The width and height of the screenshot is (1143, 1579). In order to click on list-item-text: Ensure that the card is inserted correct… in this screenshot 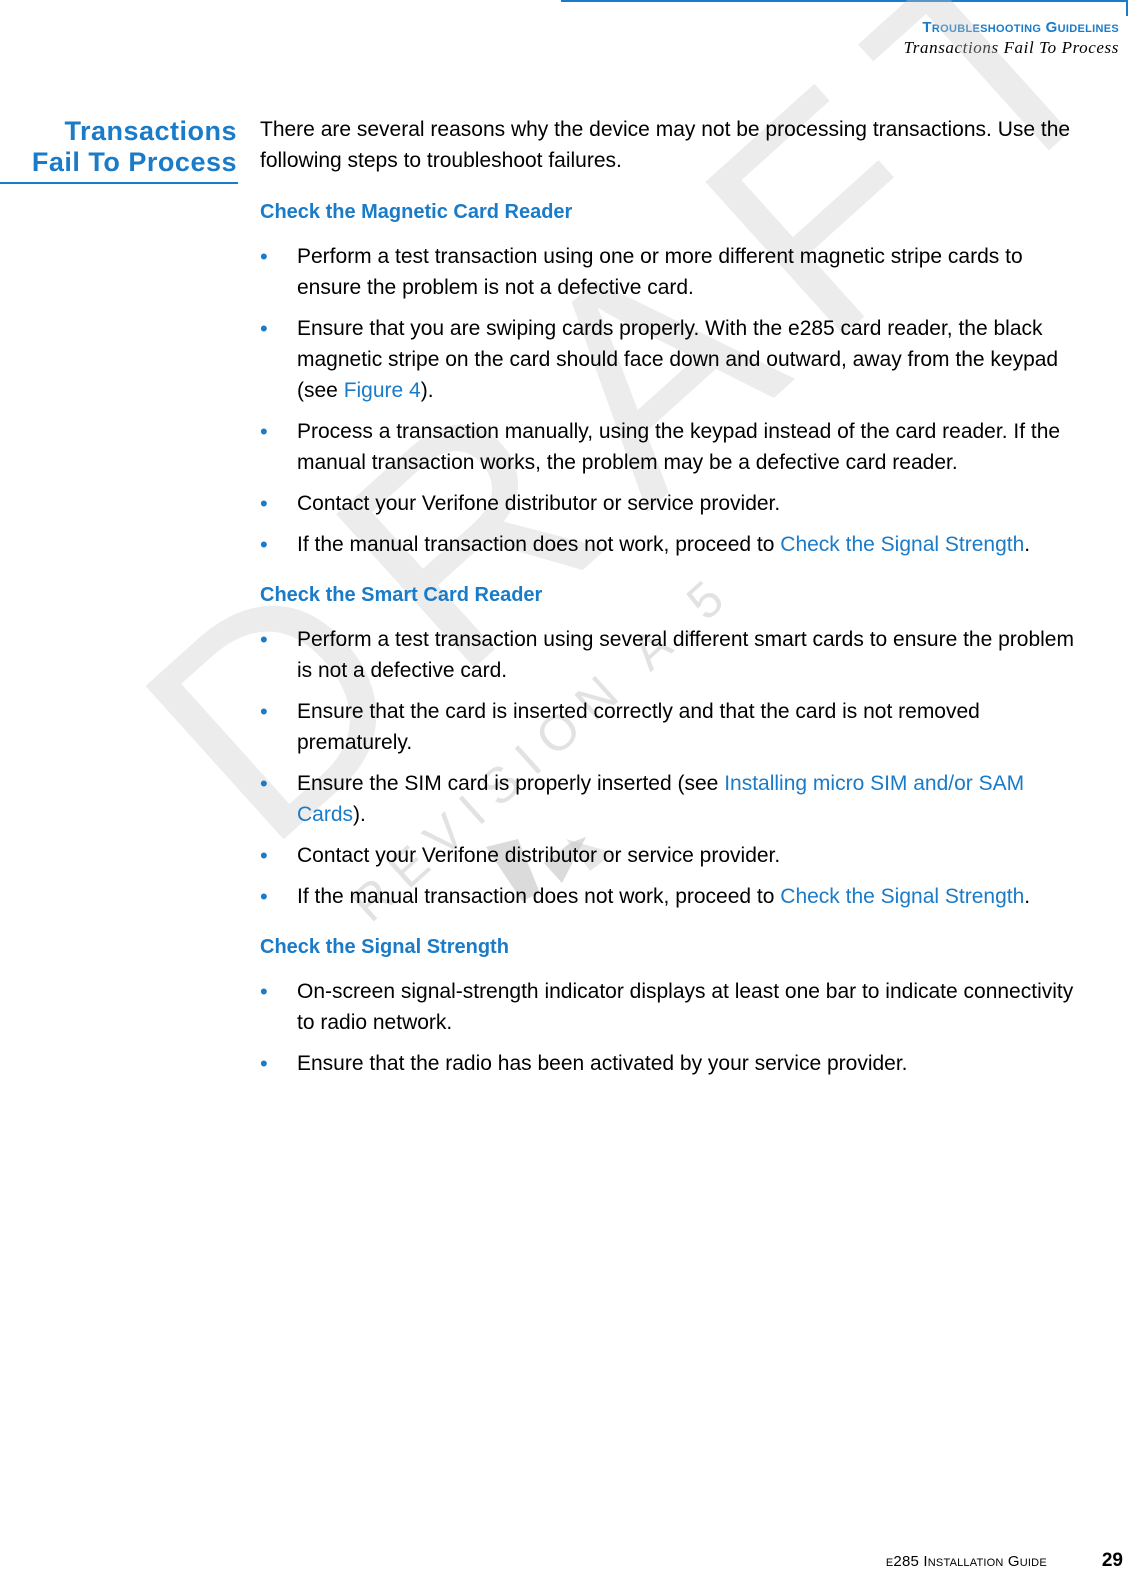, I will do `click(638, 727)`.